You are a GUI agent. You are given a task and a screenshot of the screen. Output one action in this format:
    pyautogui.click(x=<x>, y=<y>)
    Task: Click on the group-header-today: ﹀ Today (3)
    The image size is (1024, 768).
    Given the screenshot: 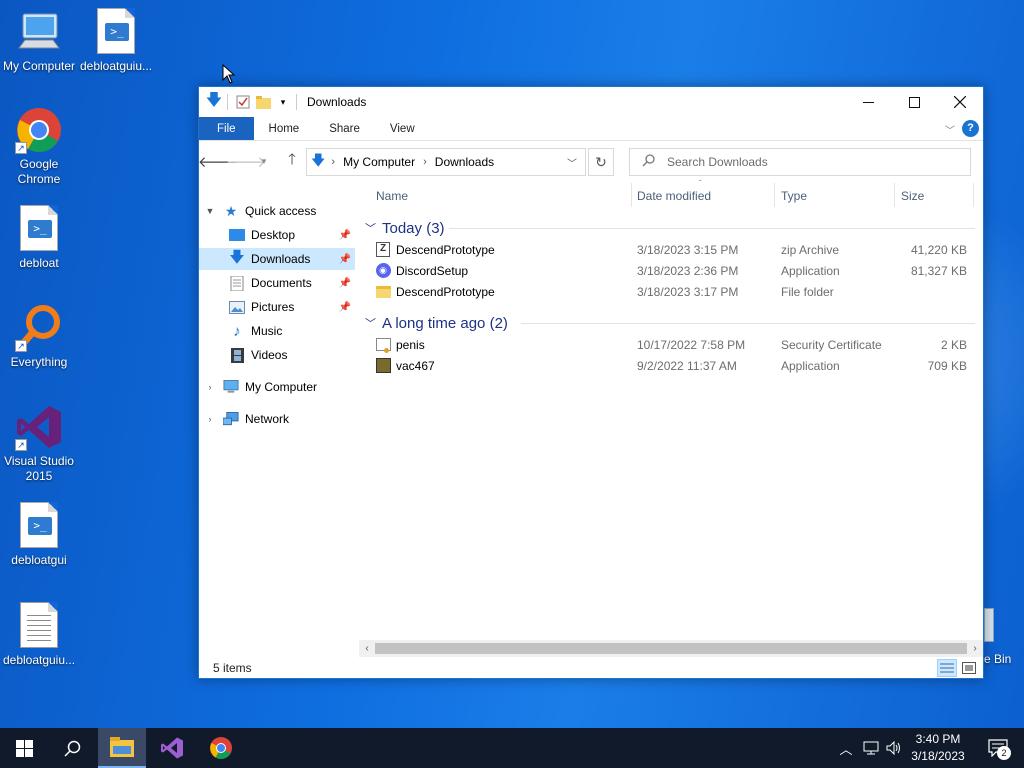 What is the action you would take?
    pyautogui.click(x=405, y=228)
    